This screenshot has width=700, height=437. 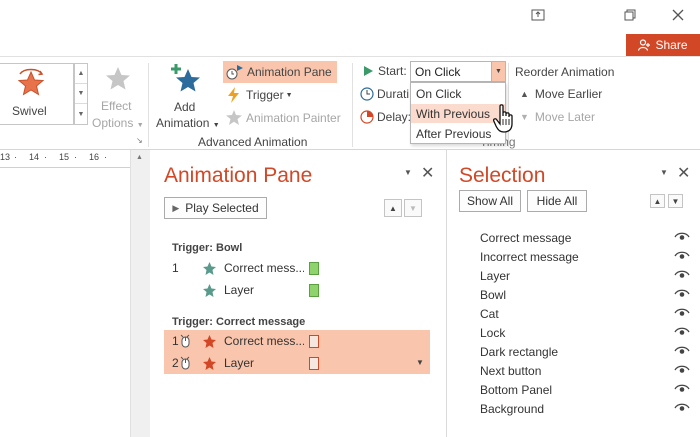 I want to click on triangle-down-icon: ▼, so click(x=524, y=117).